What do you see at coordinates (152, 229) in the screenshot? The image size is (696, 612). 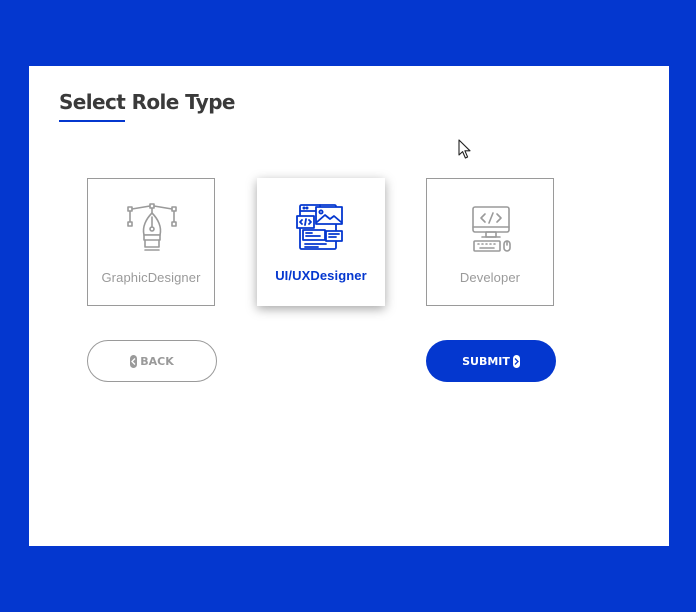 I see `pen-tool-icon` at bounding box center [152, 229].